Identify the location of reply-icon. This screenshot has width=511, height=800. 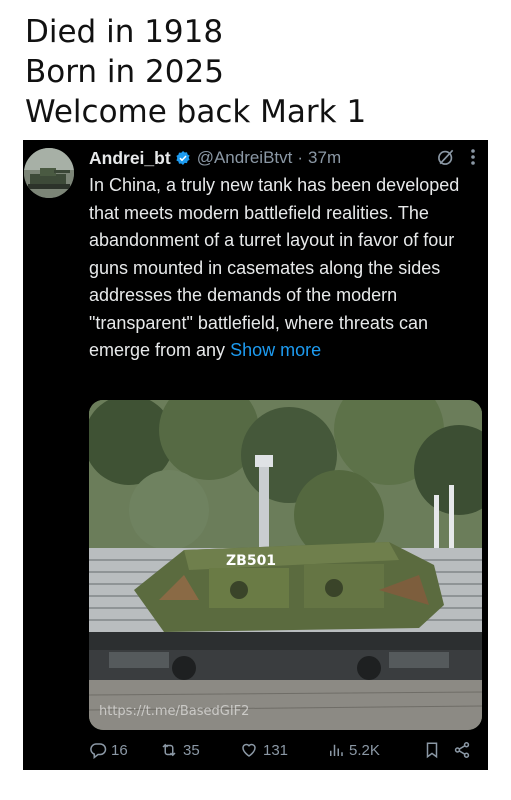
(98, 751).